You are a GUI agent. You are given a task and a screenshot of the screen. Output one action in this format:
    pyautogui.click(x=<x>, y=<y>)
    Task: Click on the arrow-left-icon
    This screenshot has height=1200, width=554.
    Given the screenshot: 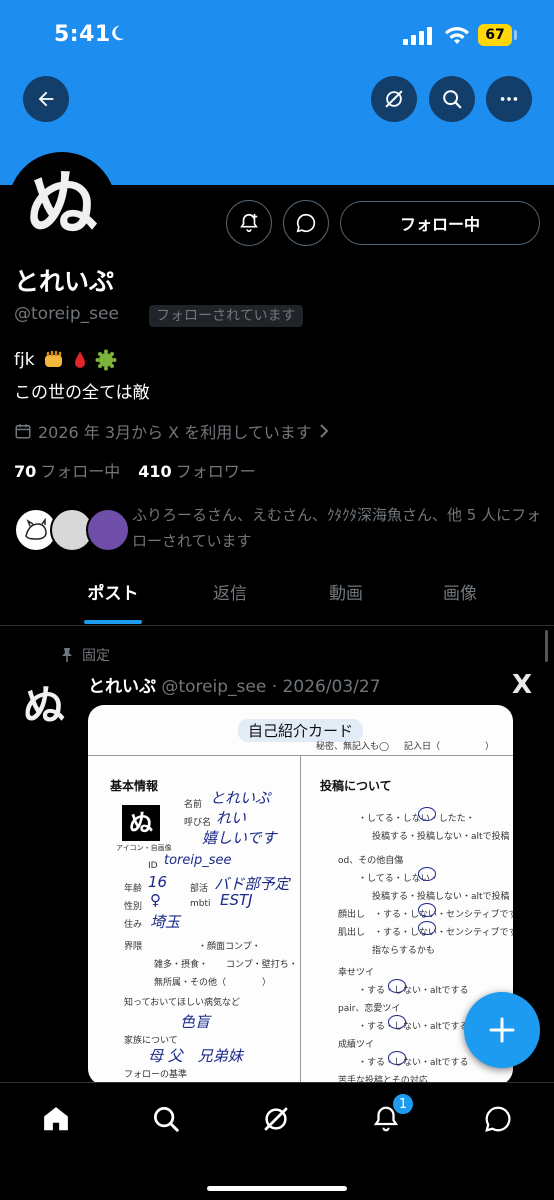 What is the action you would take?
    pyautogui.click(x=46, y=99)
    